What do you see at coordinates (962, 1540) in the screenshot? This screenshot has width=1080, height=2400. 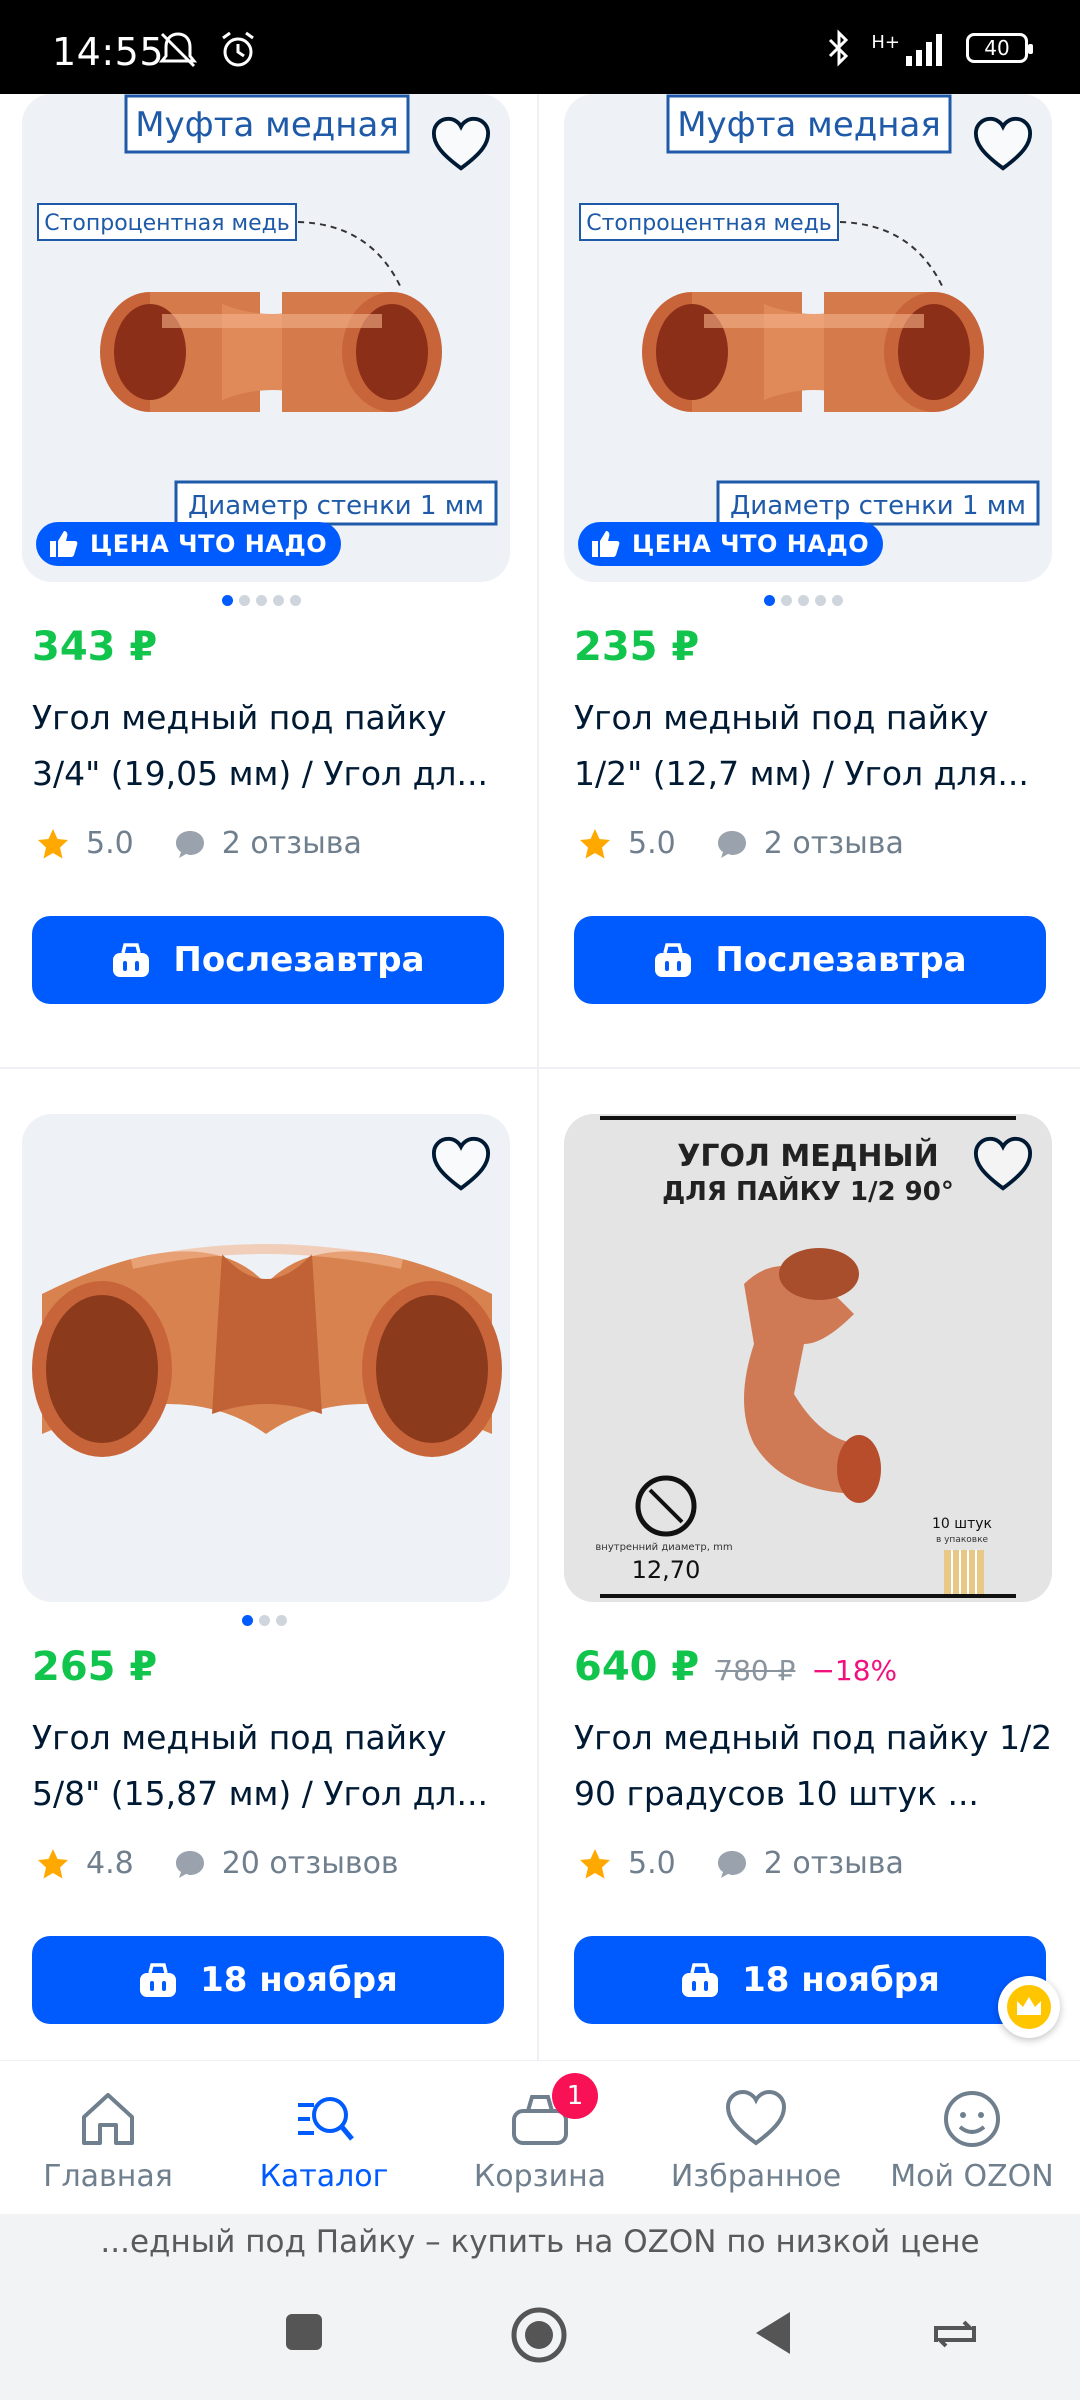 I see `svg-text: в упаковке` at bounding box center [962, 1540].